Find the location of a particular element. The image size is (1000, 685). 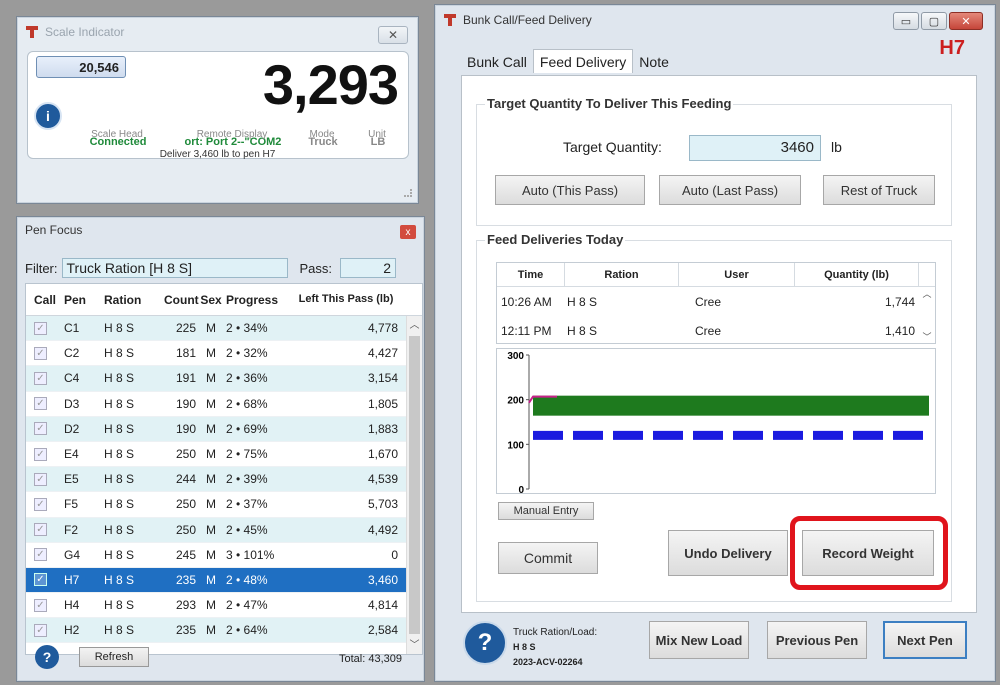

chart-target-bar is located at coordinates (731, 405).